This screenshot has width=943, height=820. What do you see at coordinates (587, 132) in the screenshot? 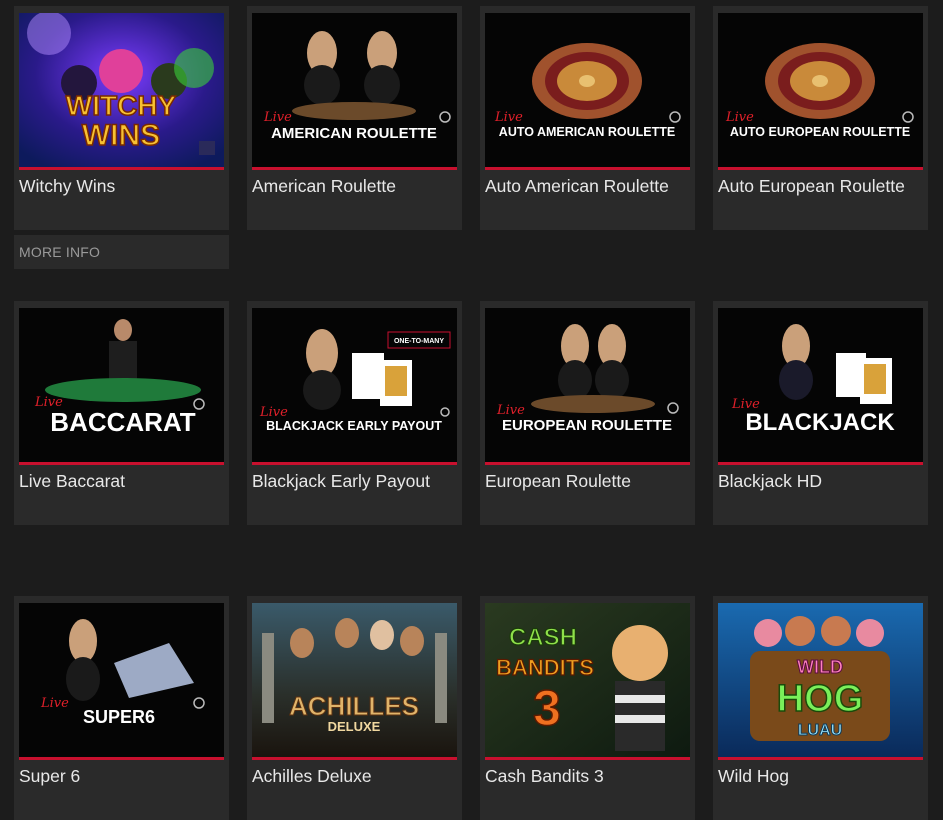
I see `game-art-text: AUTO AMERICAN ROULETTE` at bounding box center [587, 132].